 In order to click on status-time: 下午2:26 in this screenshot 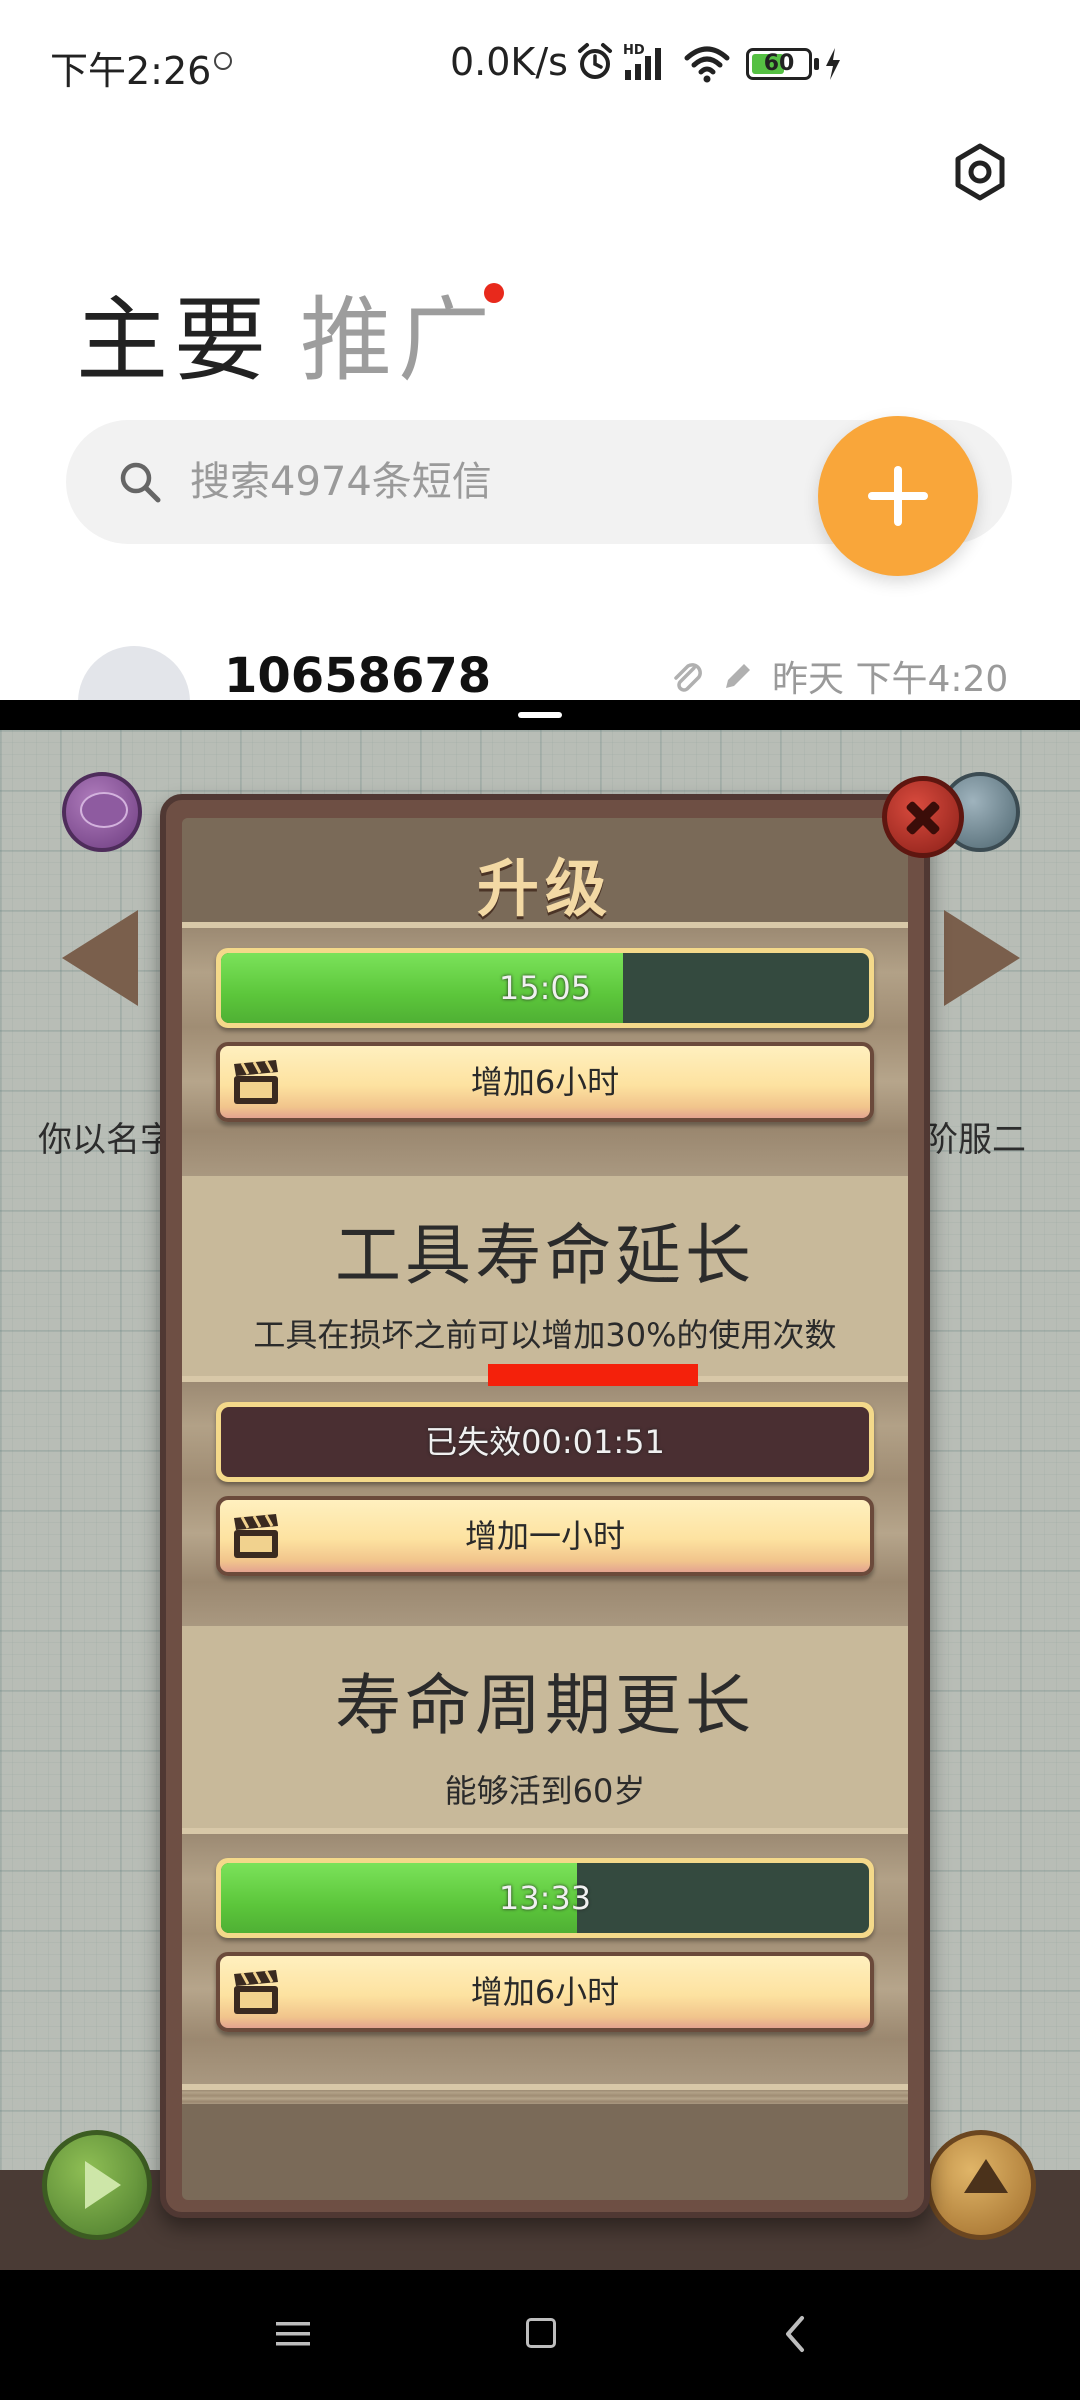, I will do `click(131, 71)`.